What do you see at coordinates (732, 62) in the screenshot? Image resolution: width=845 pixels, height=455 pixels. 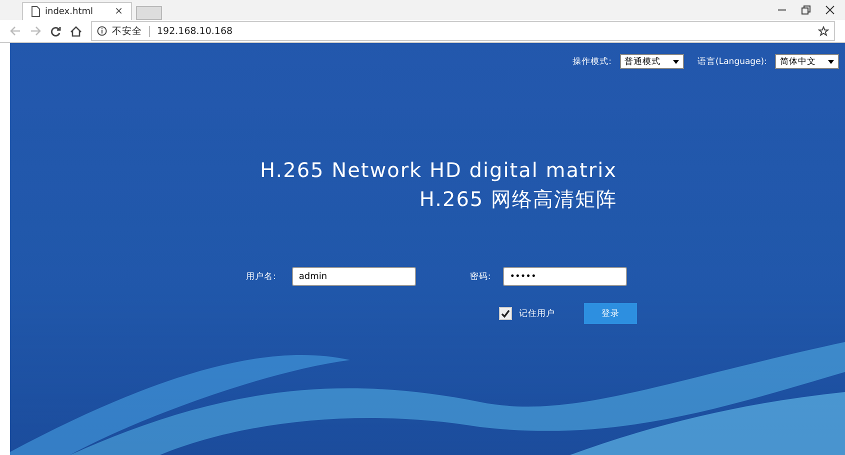 I see `language-label: 语言(Language):` at bounding box center [732, 62].